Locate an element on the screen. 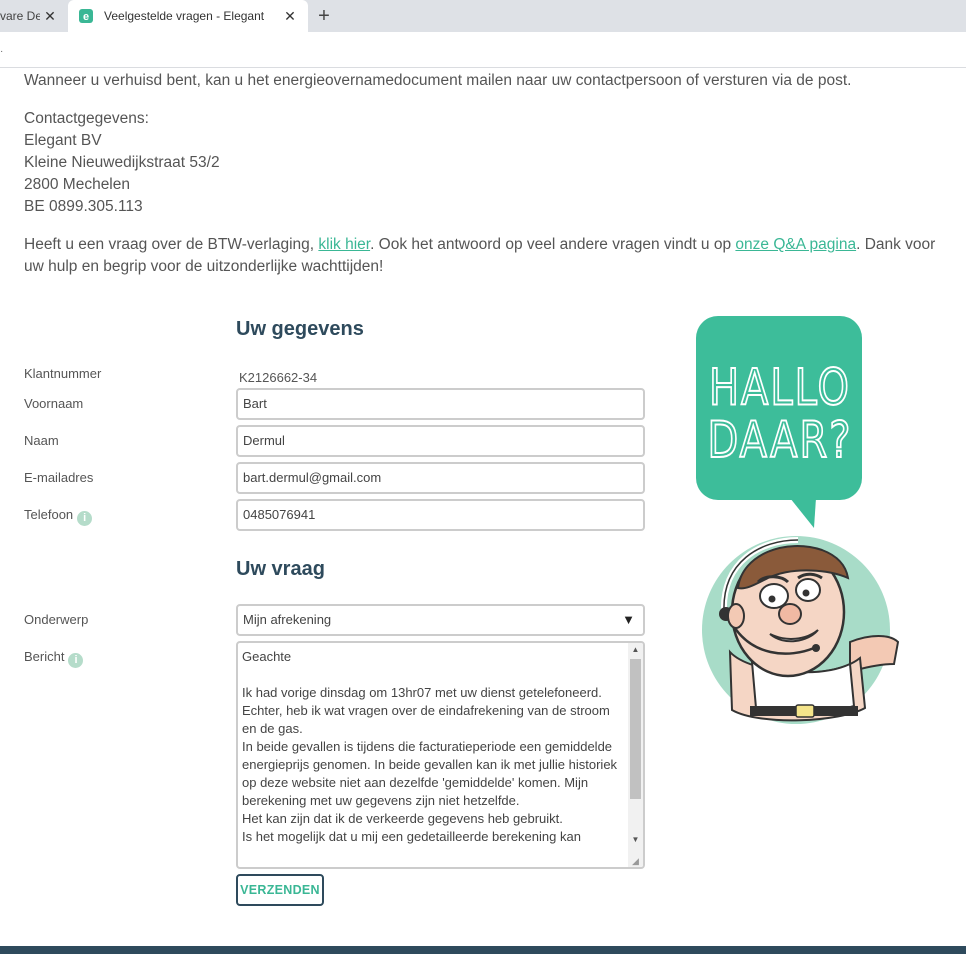 The width and height of the screenshot is (966, 954). label-email: E-mailadres is located at coordinates (59, 477).